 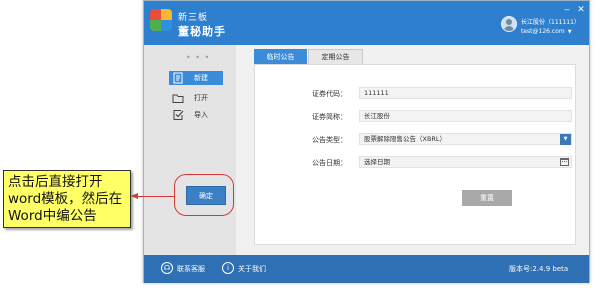 What do you see at coordinates (228, 268) in the screenshot?
I see `info-icon: i` at bounding box center [228, 268].